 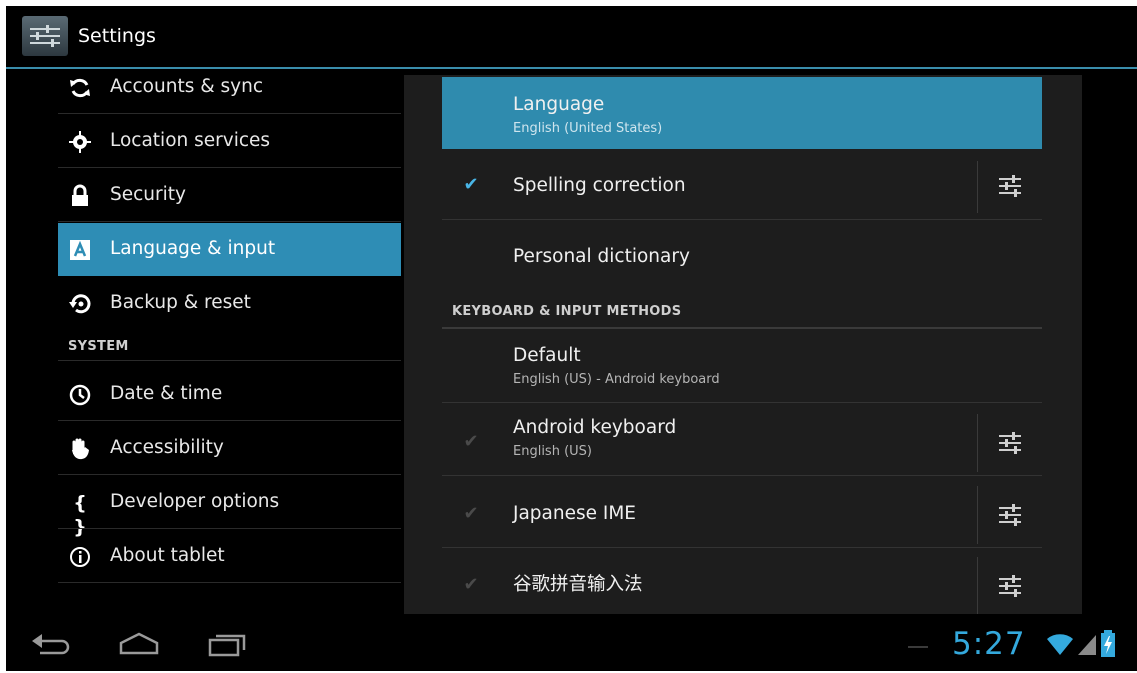 I want to click on sidebar-item-label: Accessibility, so click(x=167, y=447).